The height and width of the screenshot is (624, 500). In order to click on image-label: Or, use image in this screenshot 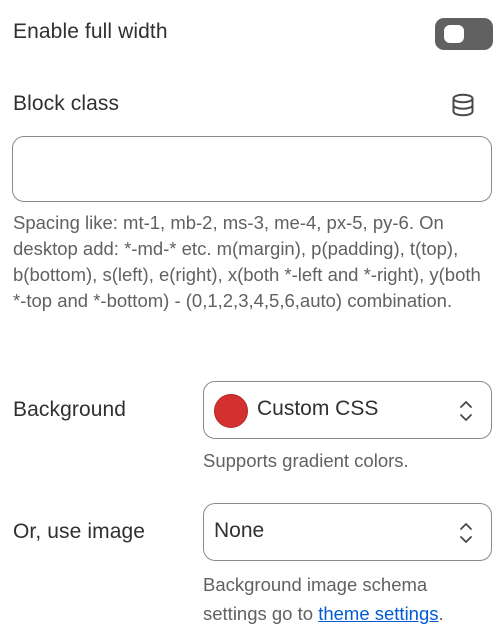, I will do `click(79, 531)`.